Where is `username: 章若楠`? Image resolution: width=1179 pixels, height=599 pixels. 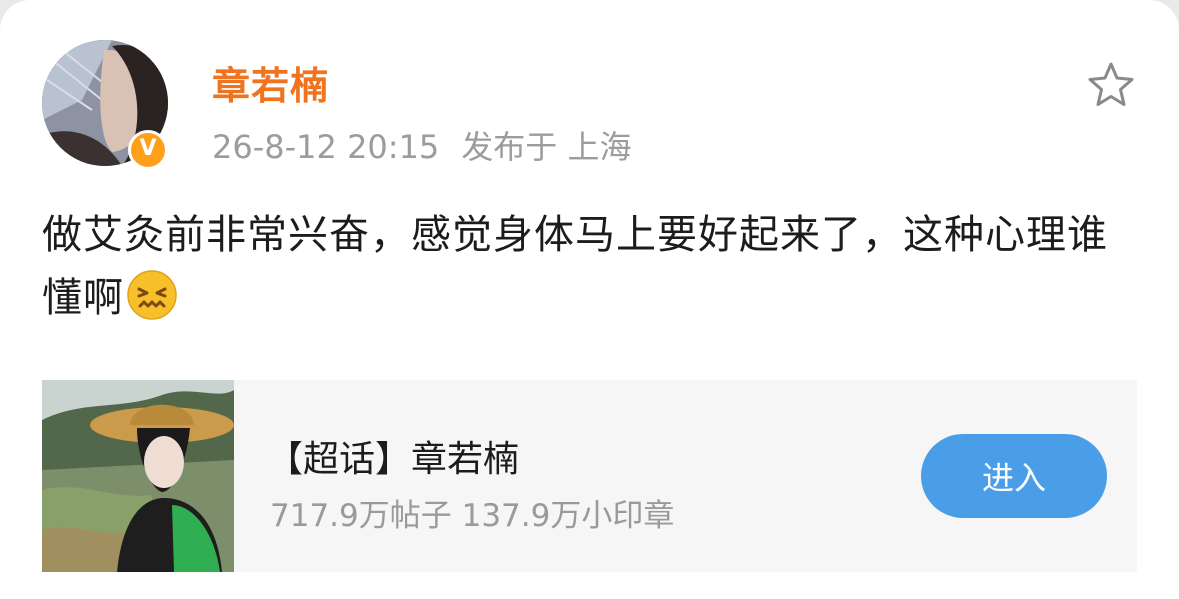
username: 章若楠 is located at coordinates (270, 82).